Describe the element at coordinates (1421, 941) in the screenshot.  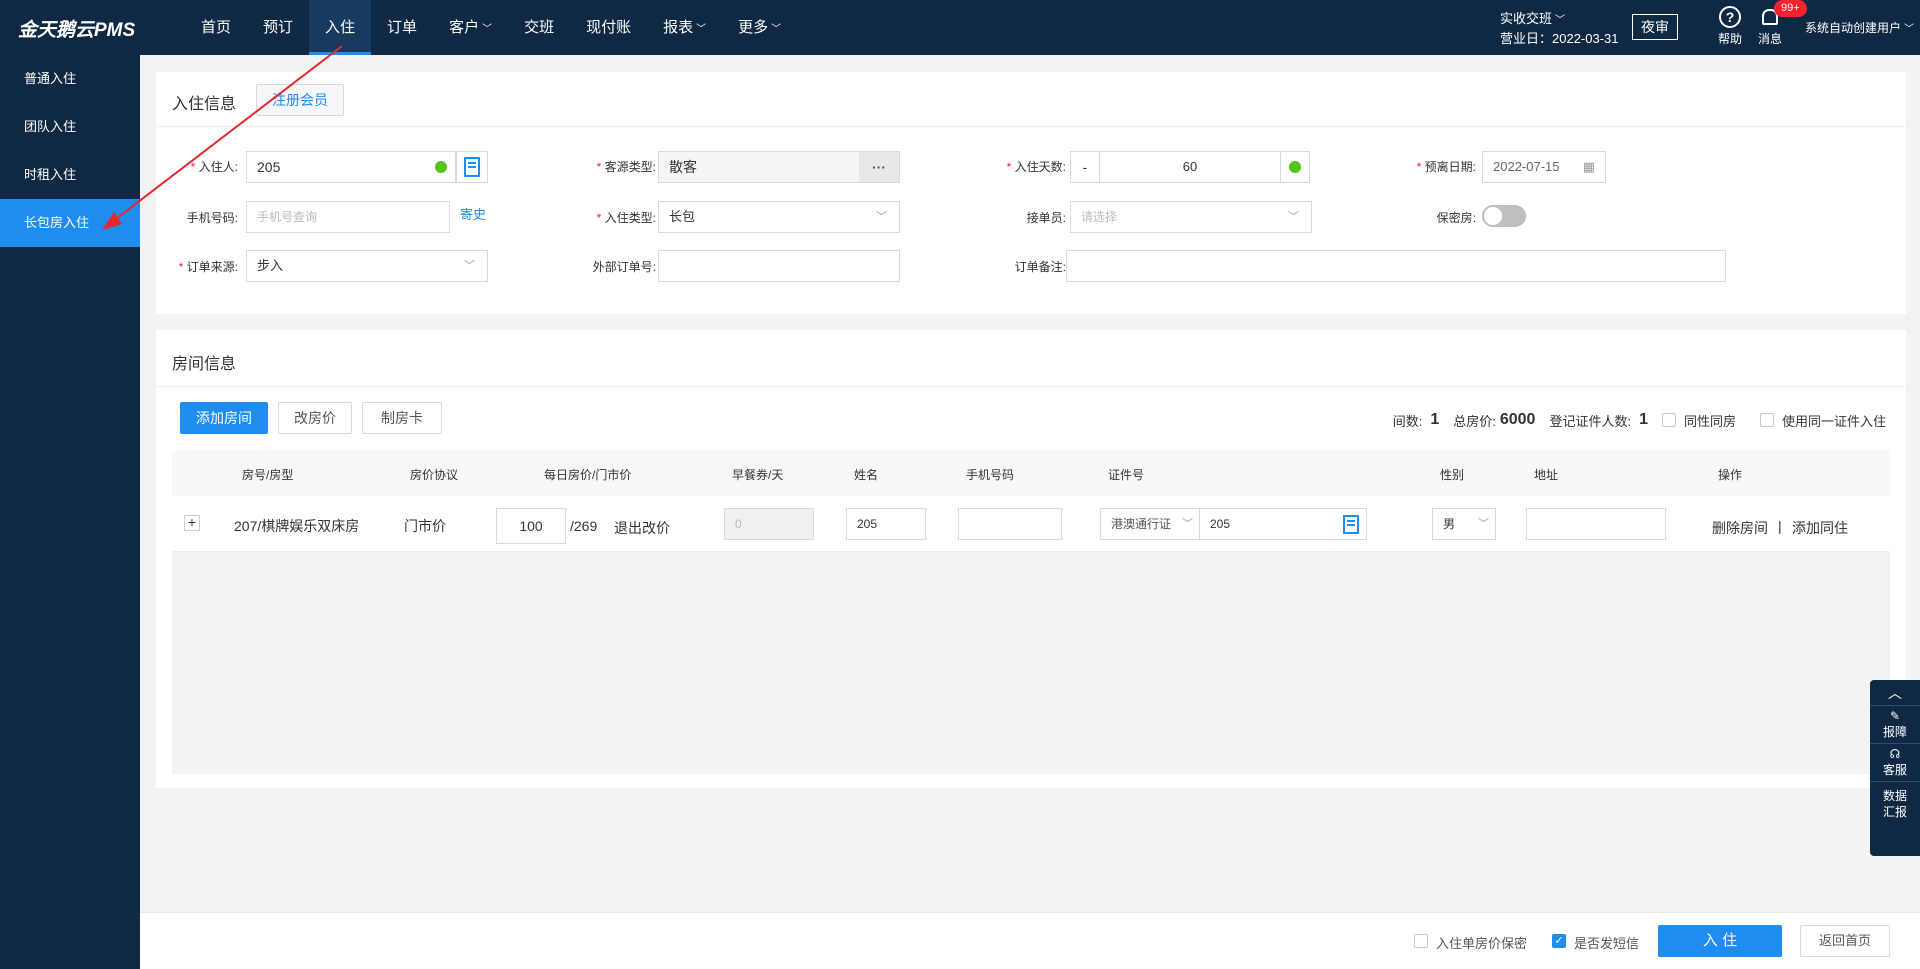
I see `price-secret-checkbox` at that location.